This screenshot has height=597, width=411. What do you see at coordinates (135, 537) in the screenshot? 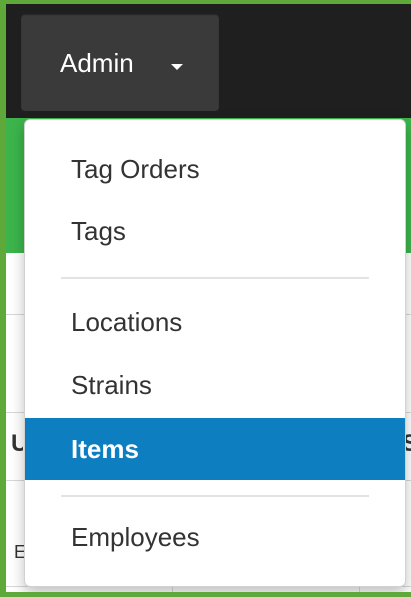
I see `menu-item-label: Employees` at bounding box center [135, 537].